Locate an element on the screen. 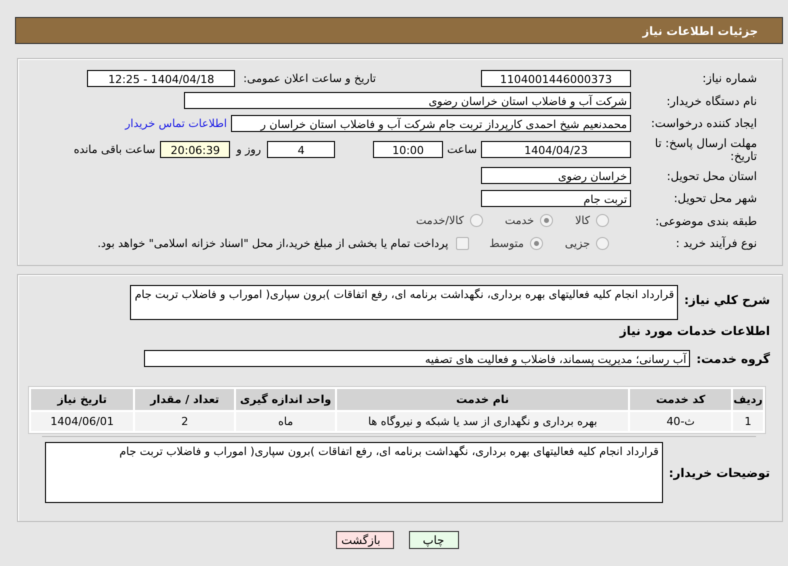  page-title: جزئیات اطلاعات نیاز is located at coordinates (700, 31).